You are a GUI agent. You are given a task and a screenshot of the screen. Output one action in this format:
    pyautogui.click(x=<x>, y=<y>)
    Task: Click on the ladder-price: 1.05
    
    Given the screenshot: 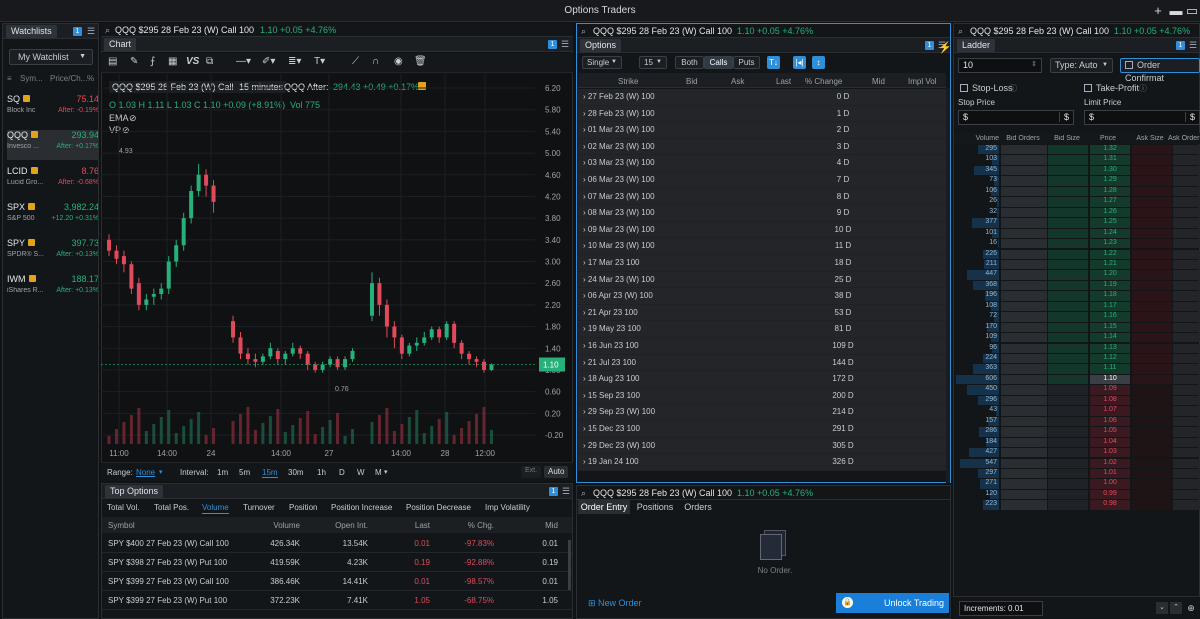 What is the action you would take?
    pyautogui.click(x=1110, y=432)
    